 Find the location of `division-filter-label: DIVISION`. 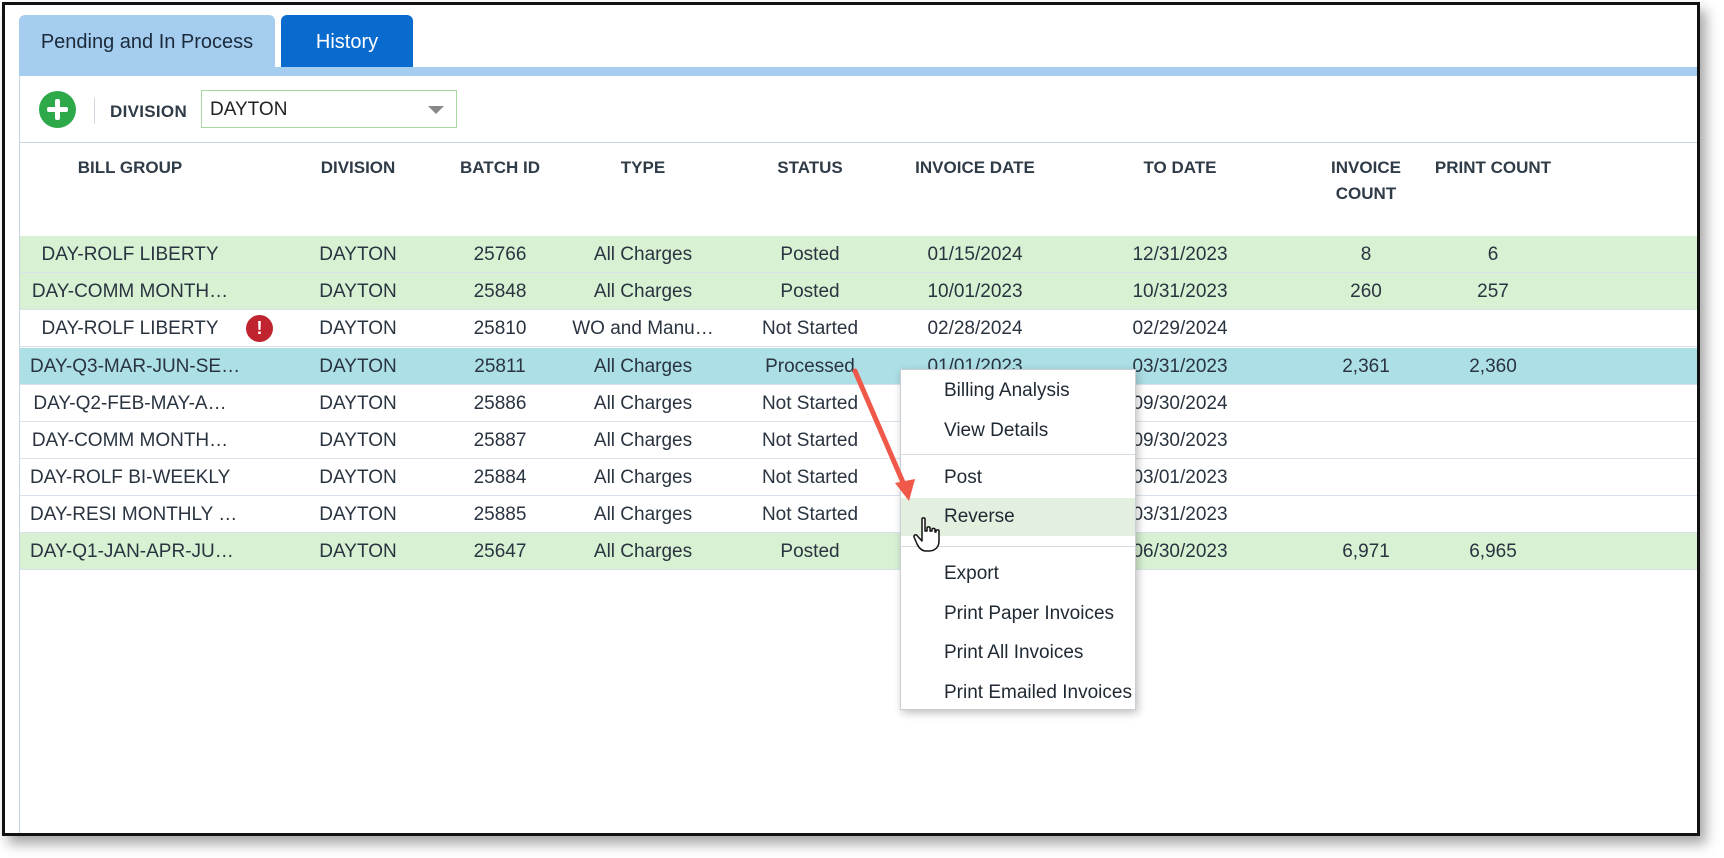

division-filter-label: DIVISION is located at coordinates (149, 111).